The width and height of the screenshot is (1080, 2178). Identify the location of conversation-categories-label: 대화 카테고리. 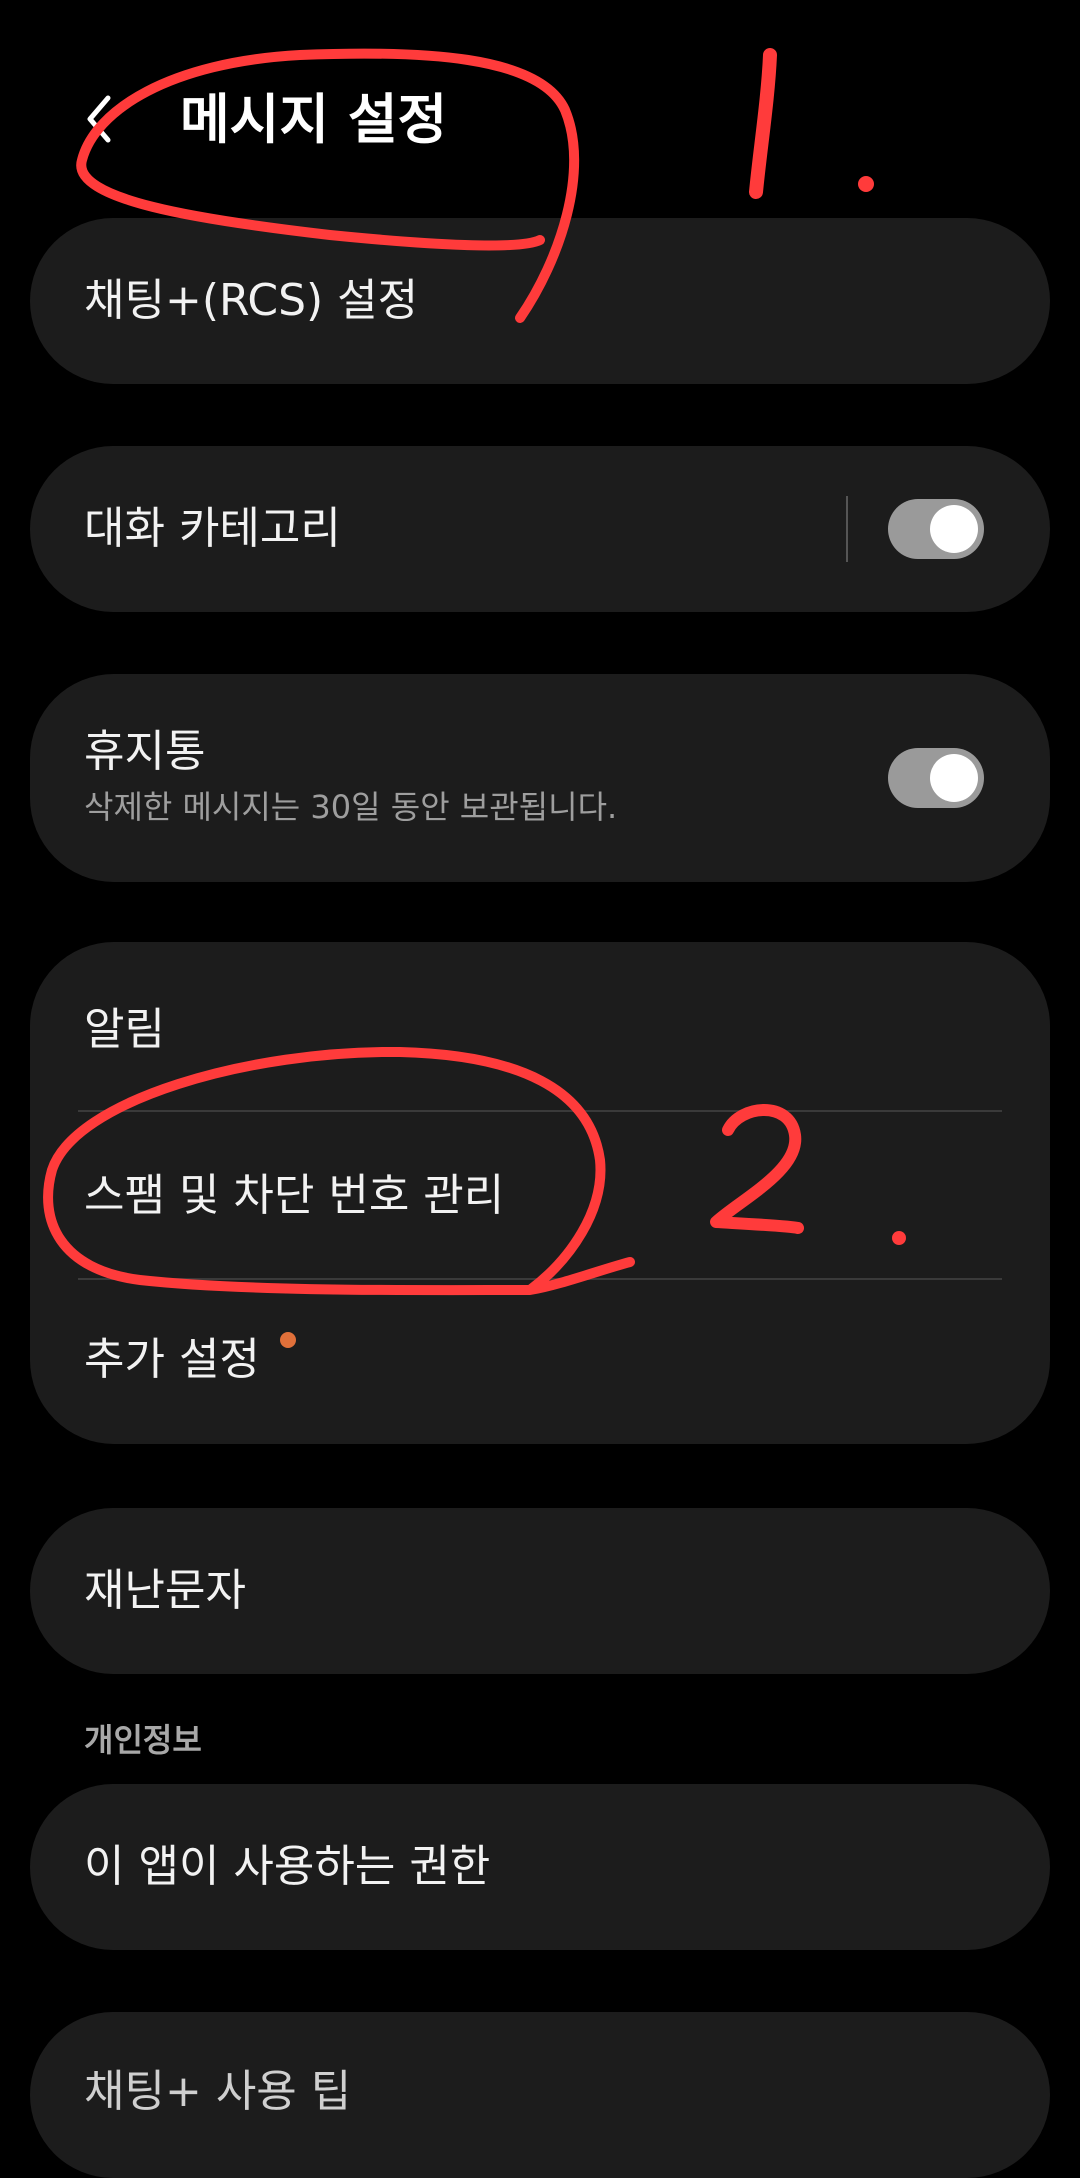
(212, 528).